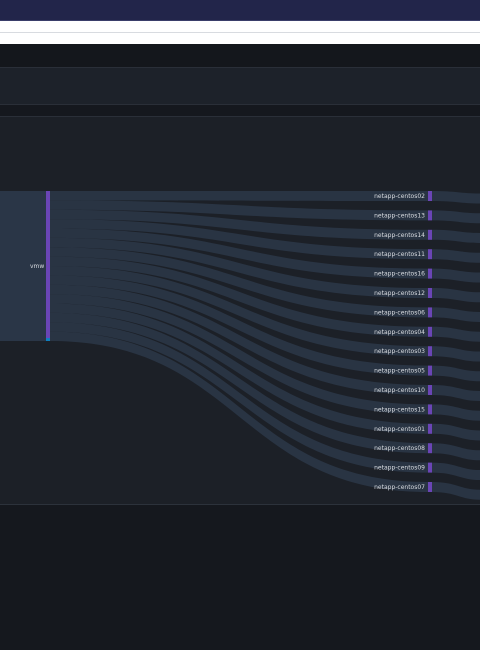 This screenshot has width=480, height=650. Describe the element at coordinates (48, 266) in the screenshot. I see `source-node-vmw` at that location.